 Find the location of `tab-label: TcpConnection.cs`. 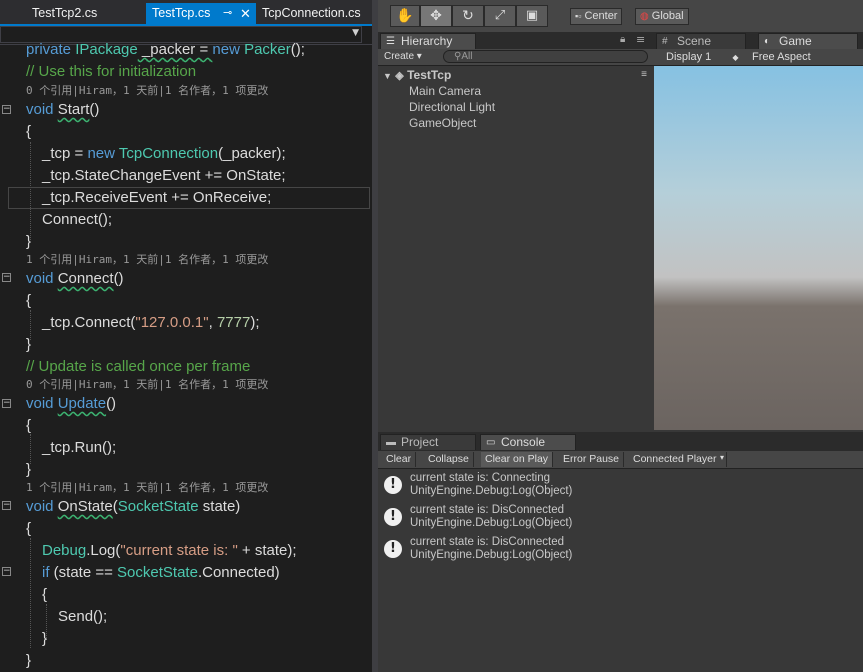

tab-label: TcpConnection.cs is located at coordinates (311, 13).